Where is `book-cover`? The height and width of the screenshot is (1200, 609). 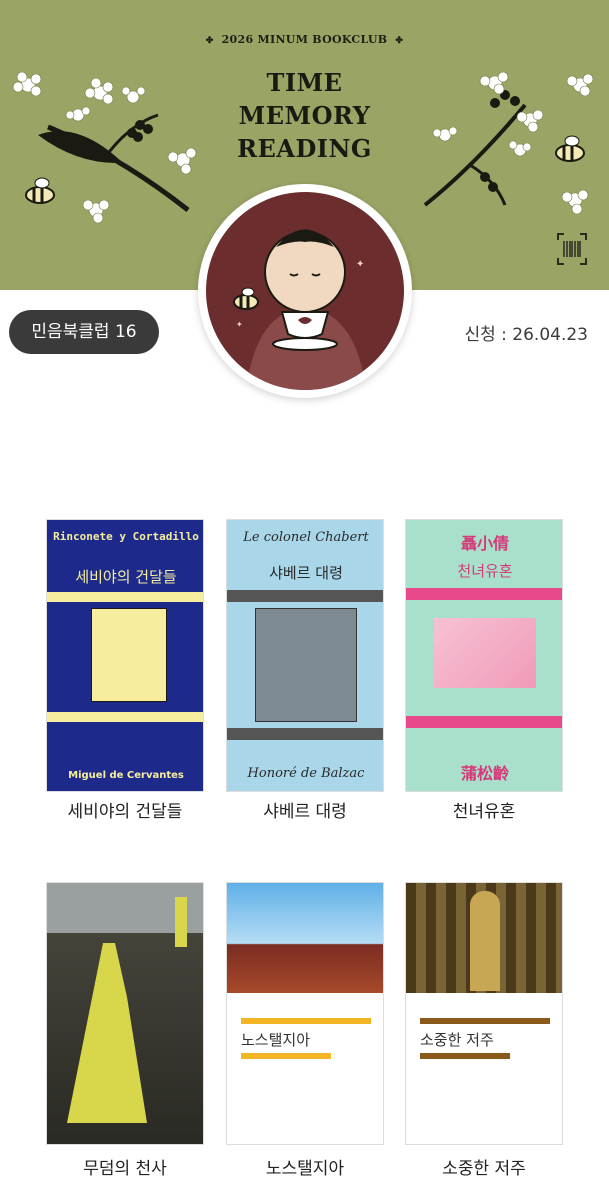
book-cover is located at coordinates (125, 1013).